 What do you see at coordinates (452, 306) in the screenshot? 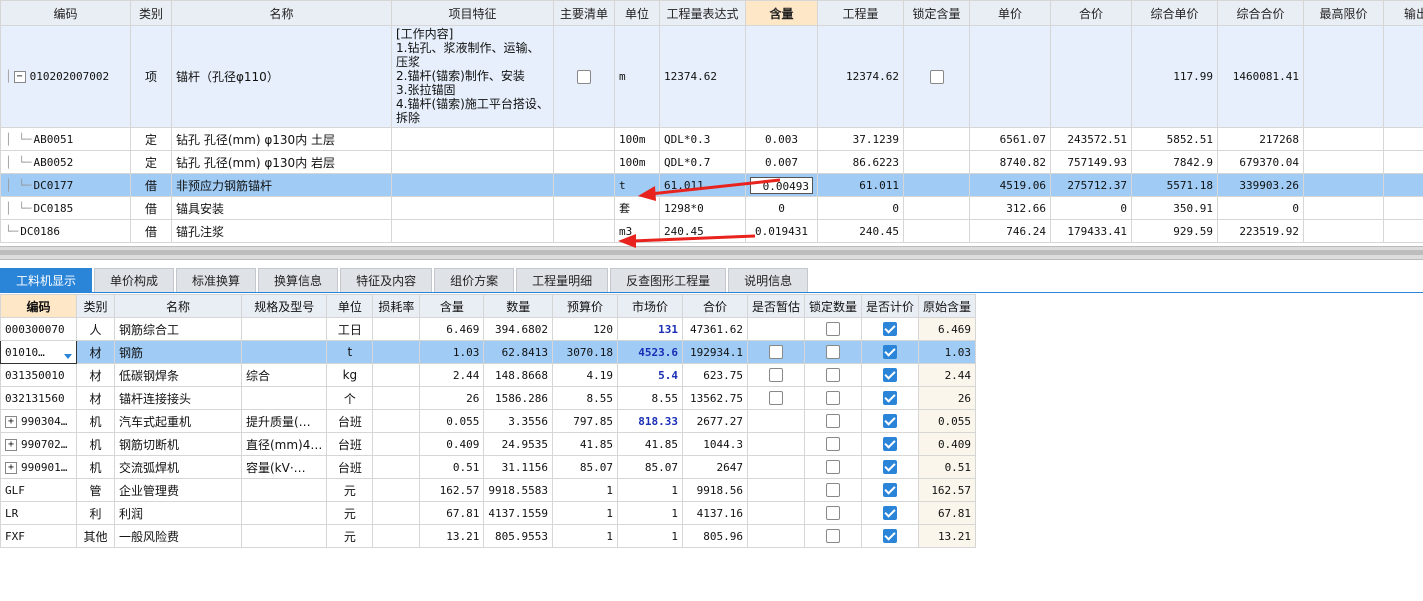
I see `res-col-header-content: 含量` at bounding box center [452, 306].